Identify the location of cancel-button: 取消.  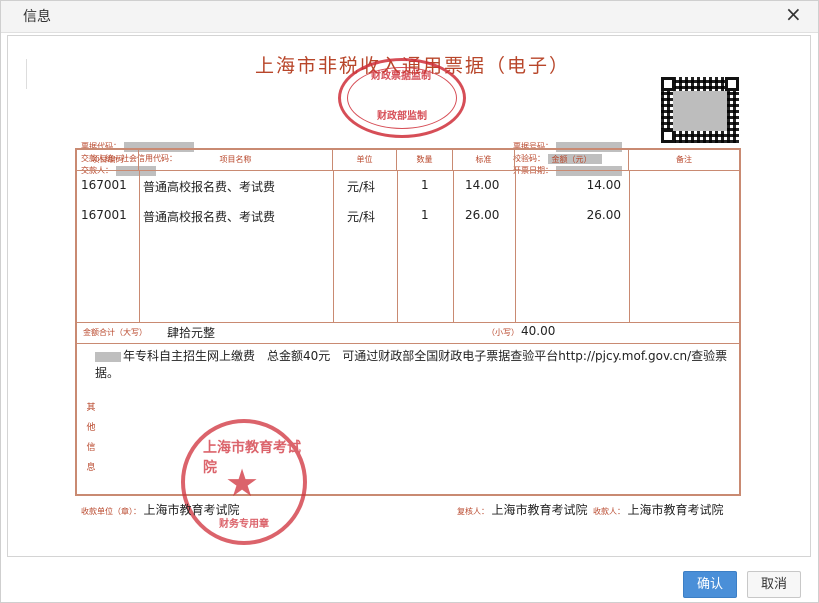
(774, 584).